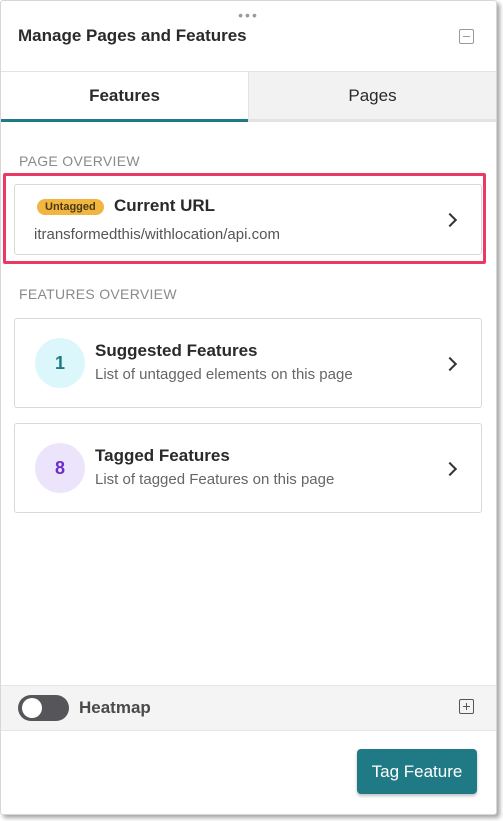 This screenshot has height=821, width=503. I want to click on minimize-icon, so click(466, 36).